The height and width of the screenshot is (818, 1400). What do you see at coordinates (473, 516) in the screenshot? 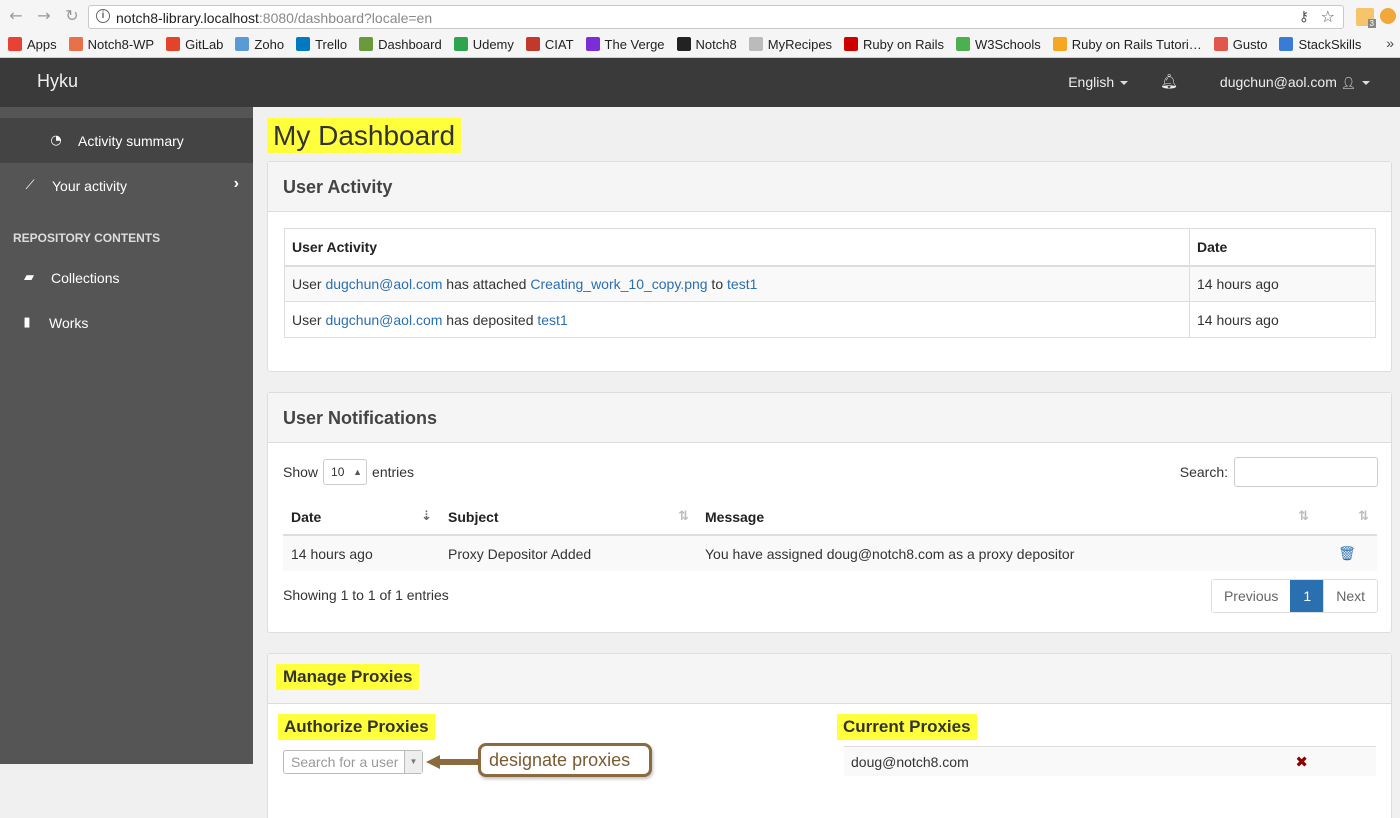
I see `column-header-label: Subject` at bounding box center [473, 516].